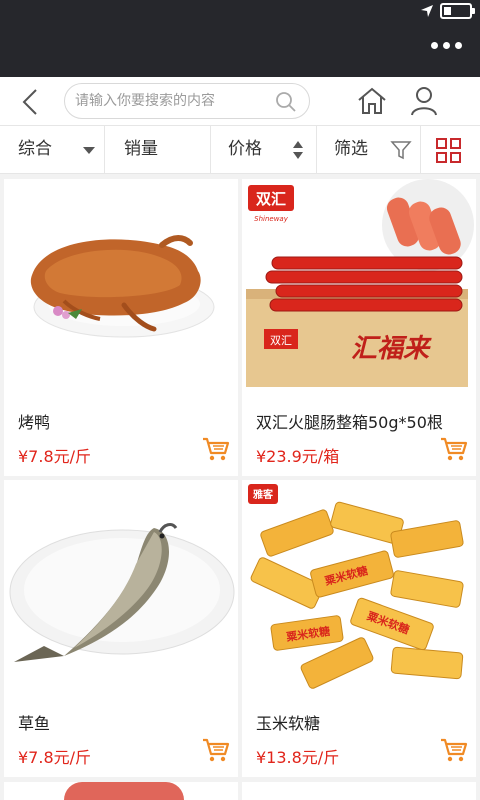  I want to click on search-icon, so click(286, 102).